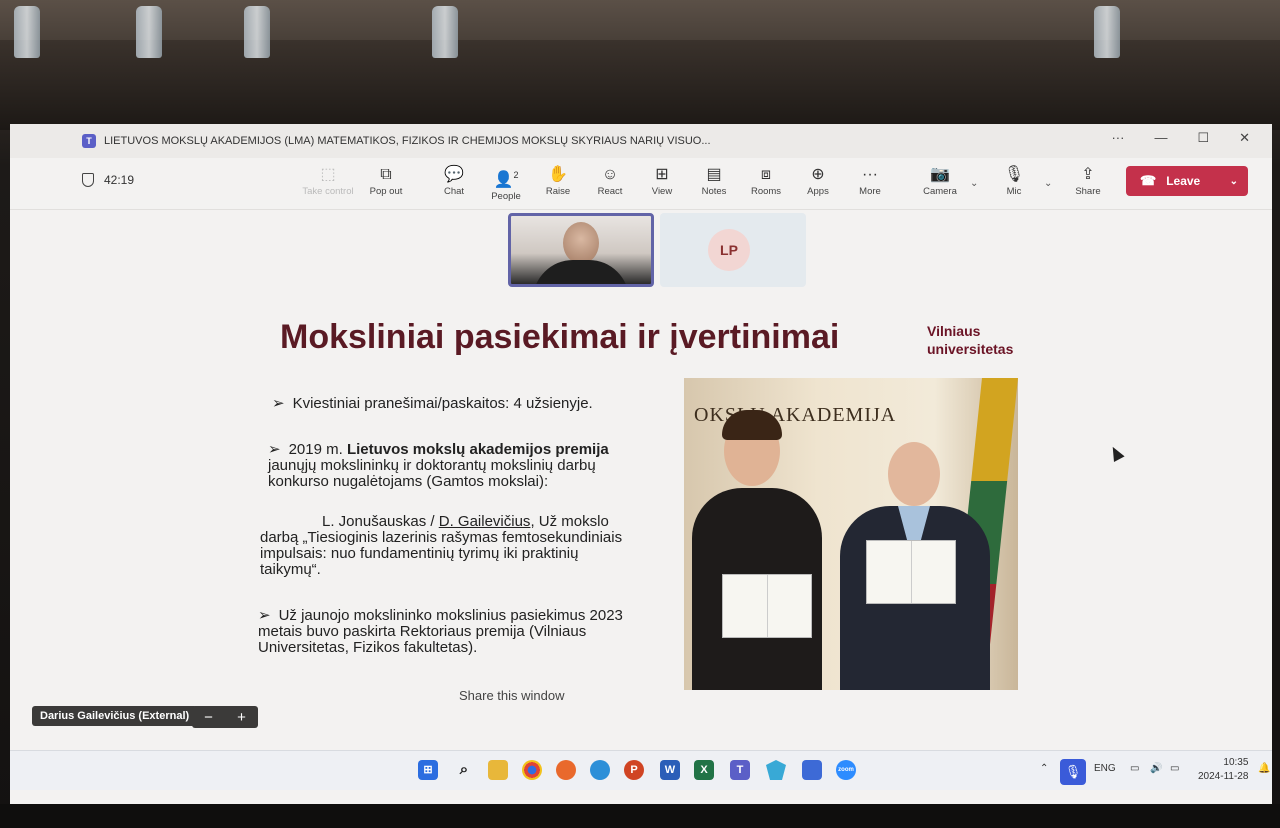 The width and height of the screenshot is (1280, 828). I want to click on bullet-bold-text: Lietuvos mokslų akademijos premija, so click(477, 449).